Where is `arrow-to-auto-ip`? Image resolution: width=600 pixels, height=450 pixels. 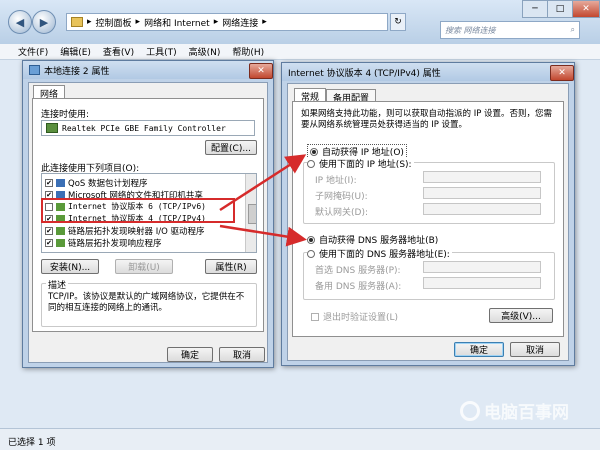
arrow-to-auto-ip is located at coordinates (263, 183).